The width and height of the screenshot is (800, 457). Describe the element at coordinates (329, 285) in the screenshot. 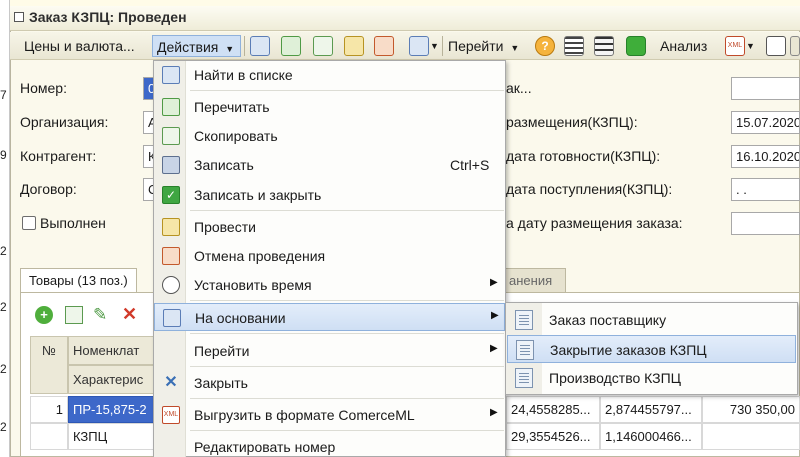

I see `menu-item-set-time: Установить время ▶` at that location.